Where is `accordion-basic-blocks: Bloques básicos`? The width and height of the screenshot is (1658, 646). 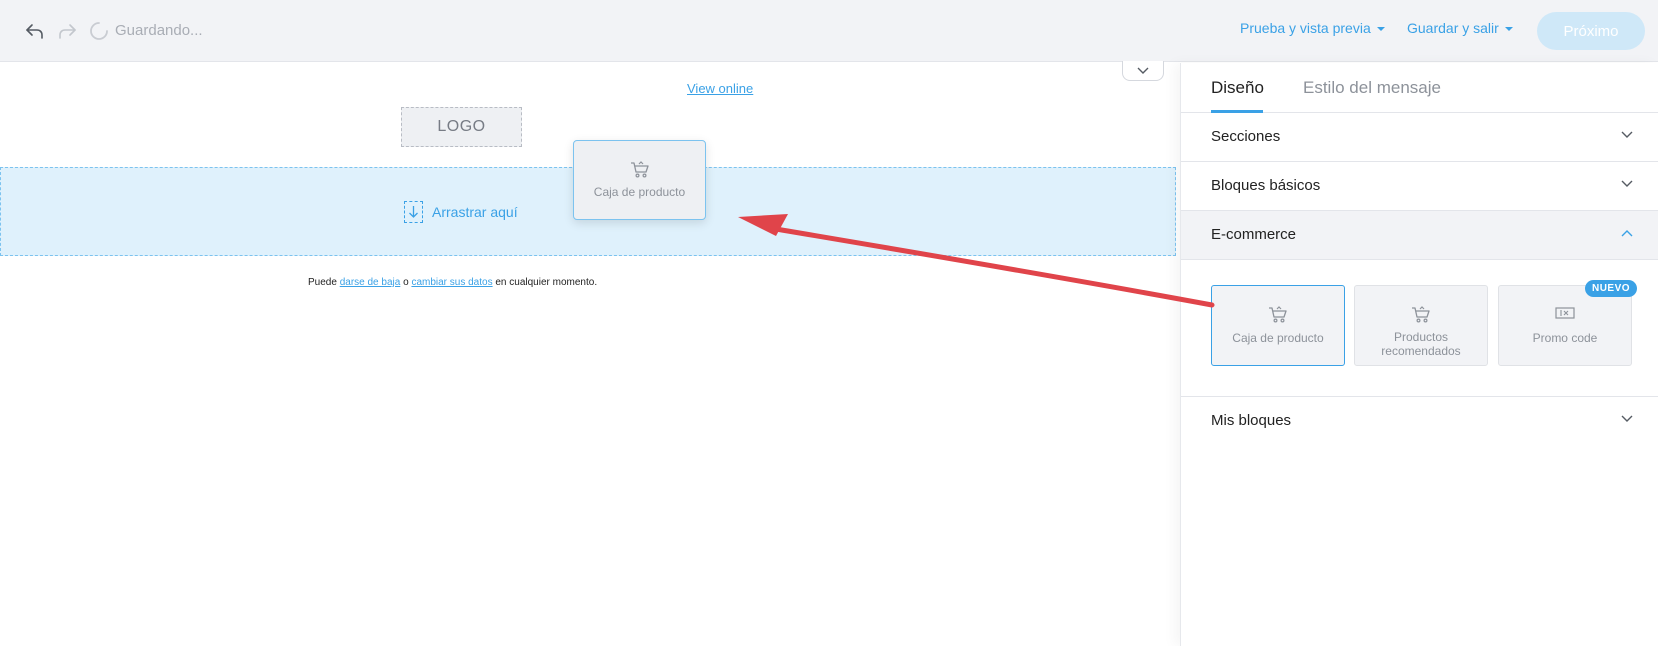 accordion-basic-blocks: Bloques básicos is located at coordinates (1419, 186).